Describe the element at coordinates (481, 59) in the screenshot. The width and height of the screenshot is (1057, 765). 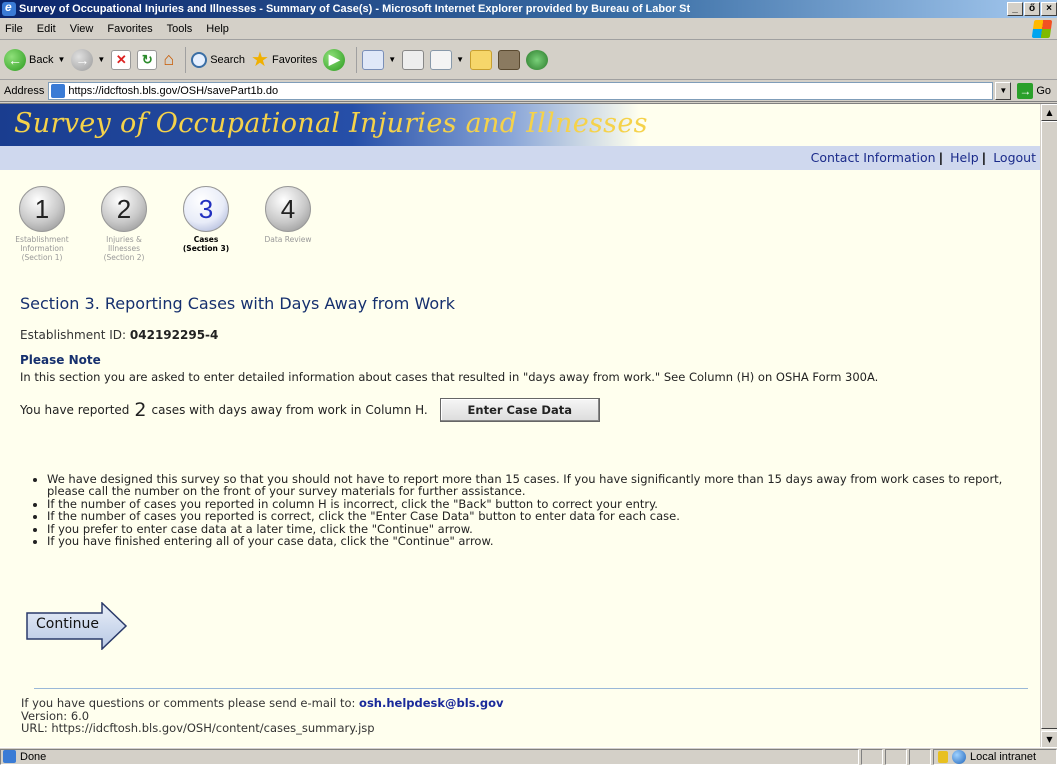
I see `folder-button` at that location.